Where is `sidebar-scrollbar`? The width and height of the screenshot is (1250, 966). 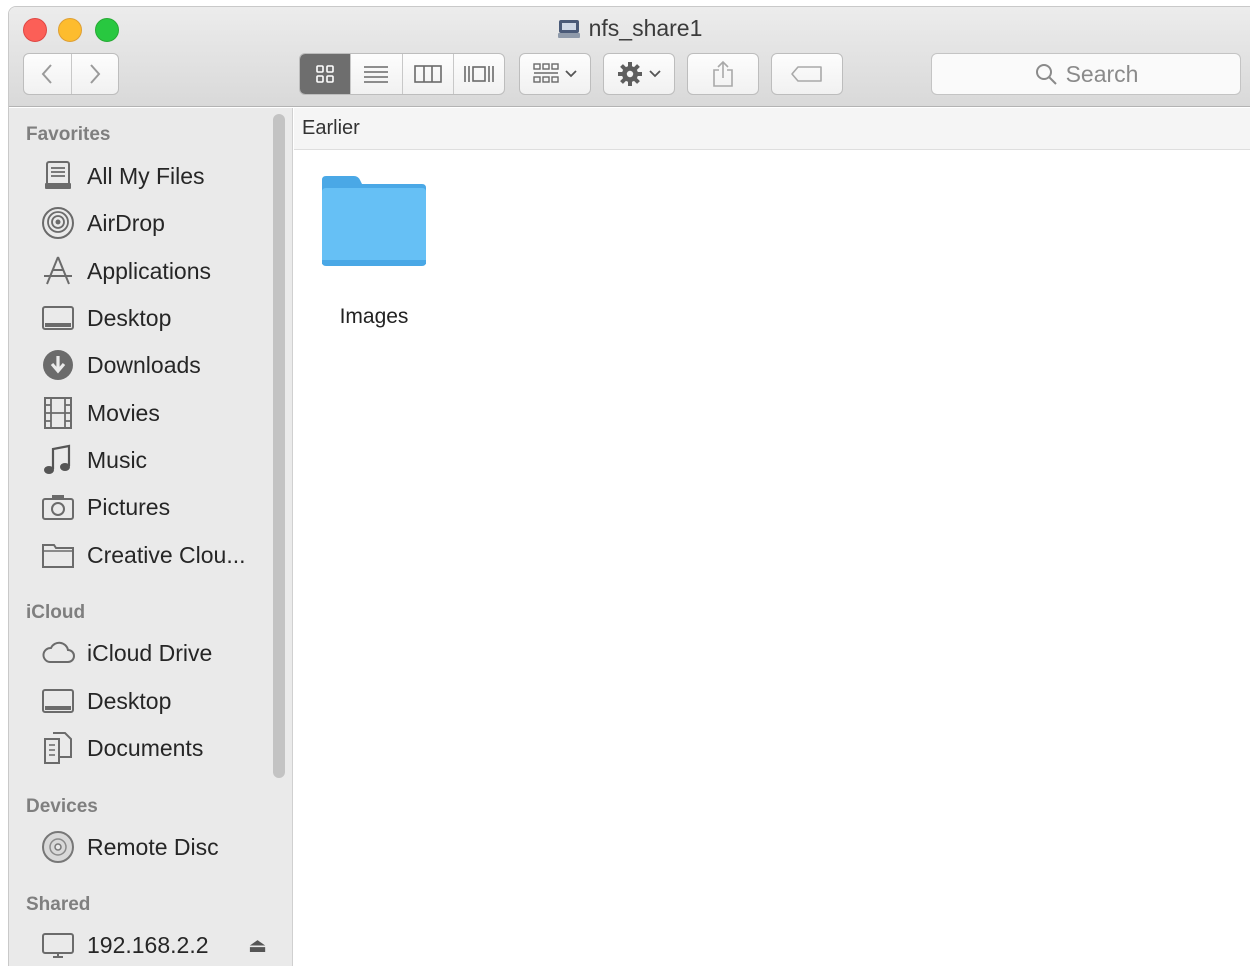 sidebar-scrollbar is located at coordinates (279, 446).